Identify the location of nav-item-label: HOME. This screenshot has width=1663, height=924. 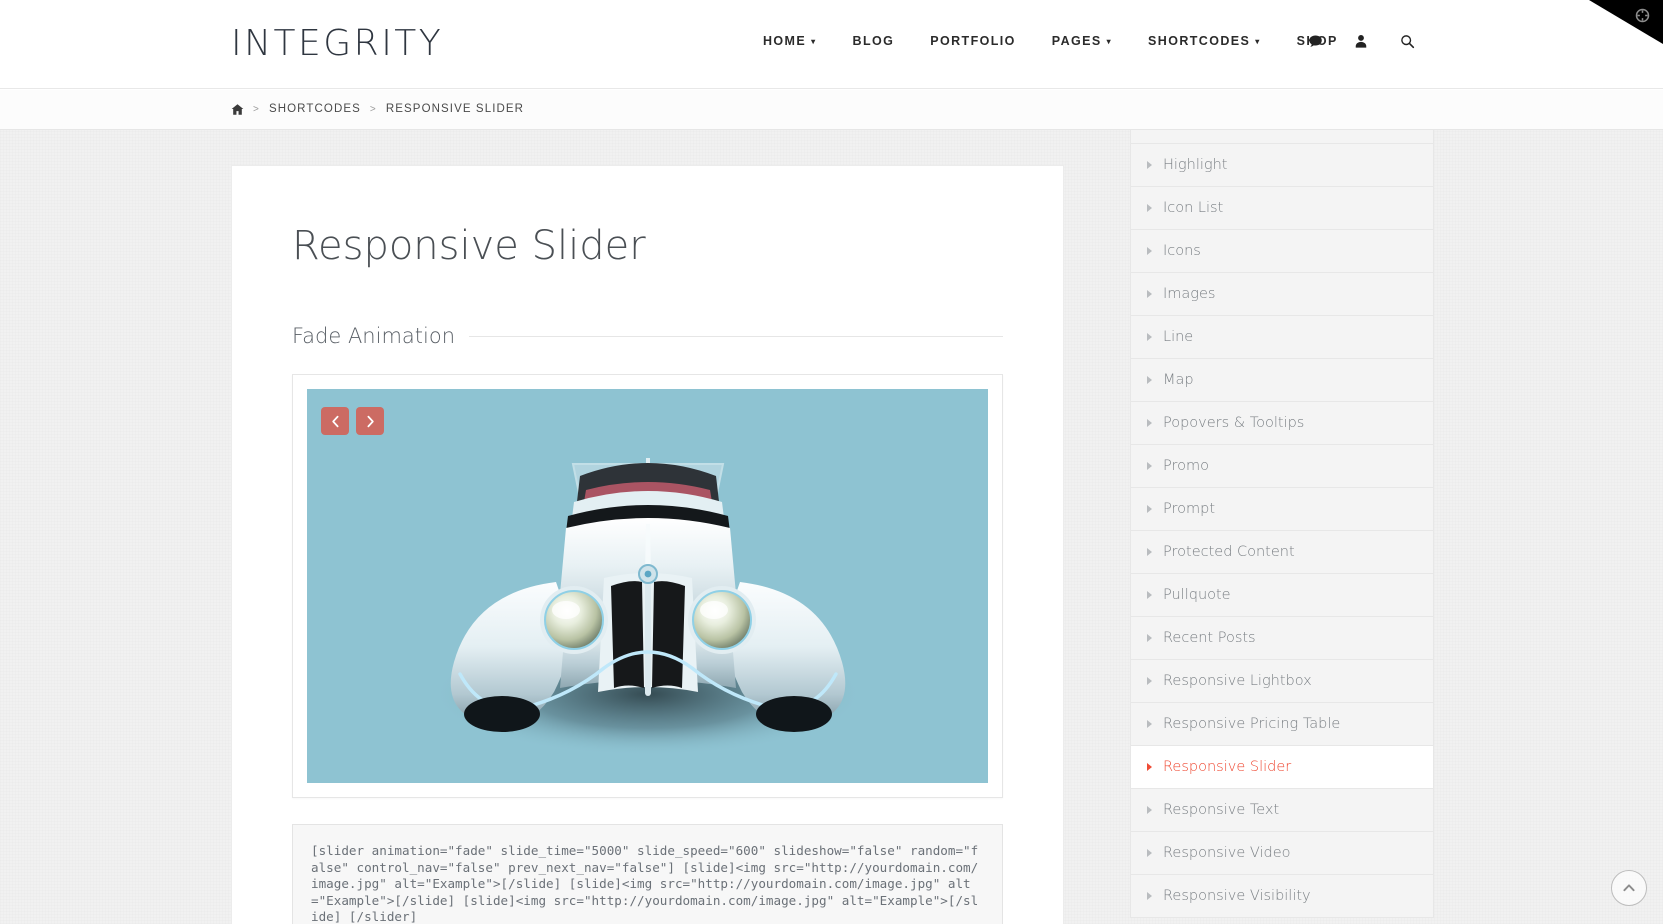
(785, 41).